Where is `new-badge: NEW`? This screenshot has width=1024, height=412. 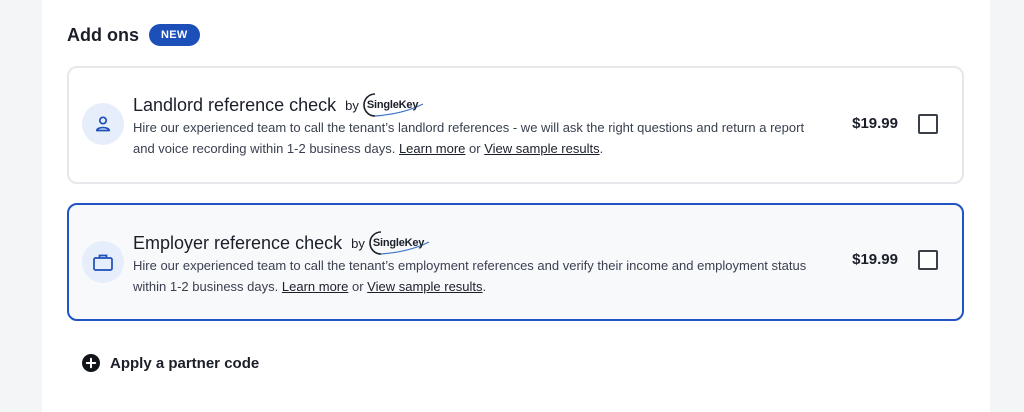 new-badge: NEW is located at coordinates (174, 35).